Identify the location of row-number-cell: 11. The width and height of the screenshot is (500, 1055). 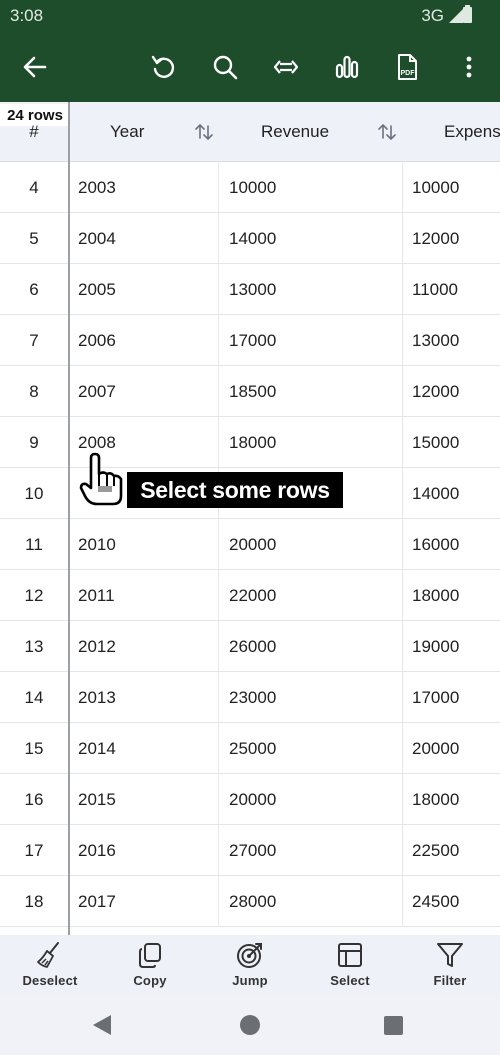
(34, 544).